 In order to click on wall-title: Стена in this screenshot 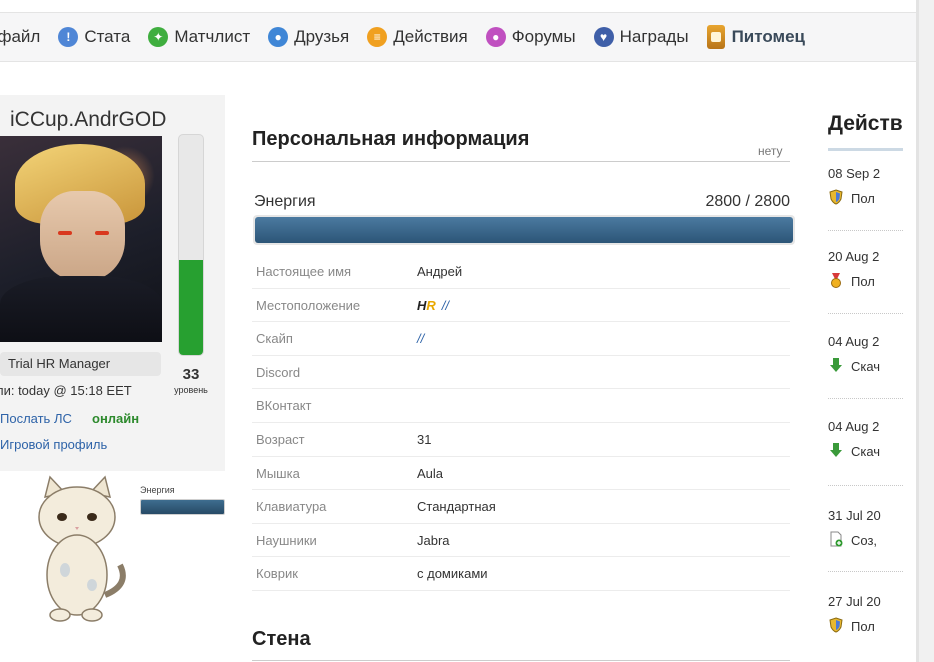, I will do `click(281, 639)`.